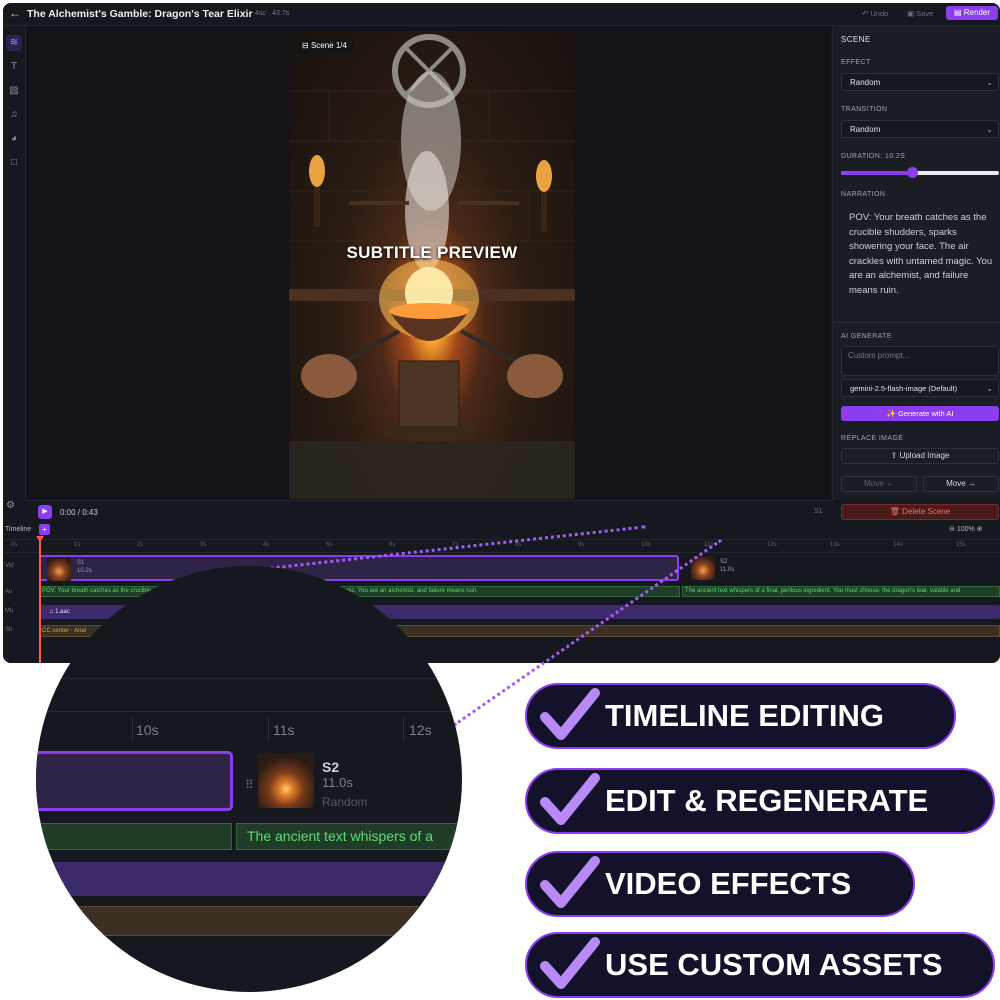 This screenshot has width=1000, height=1000. I want to click on model-value: gemini-2.5-flash-image (Default), so click(904, 388).